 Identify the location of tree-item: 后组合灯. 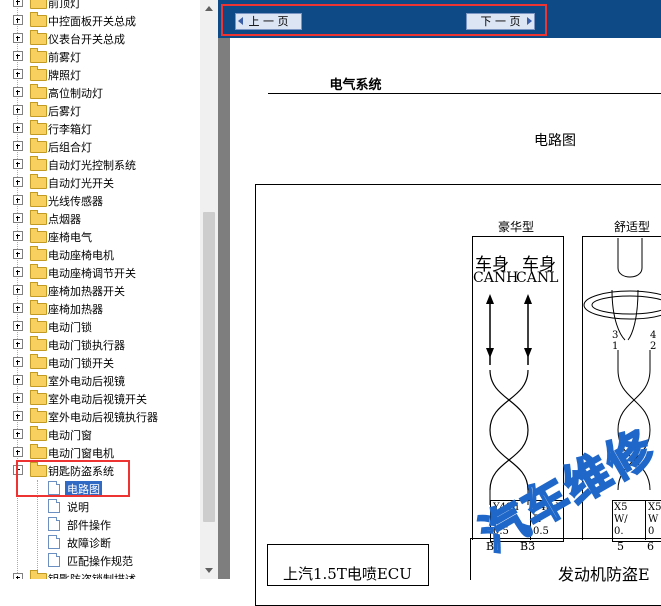
(100, 146).